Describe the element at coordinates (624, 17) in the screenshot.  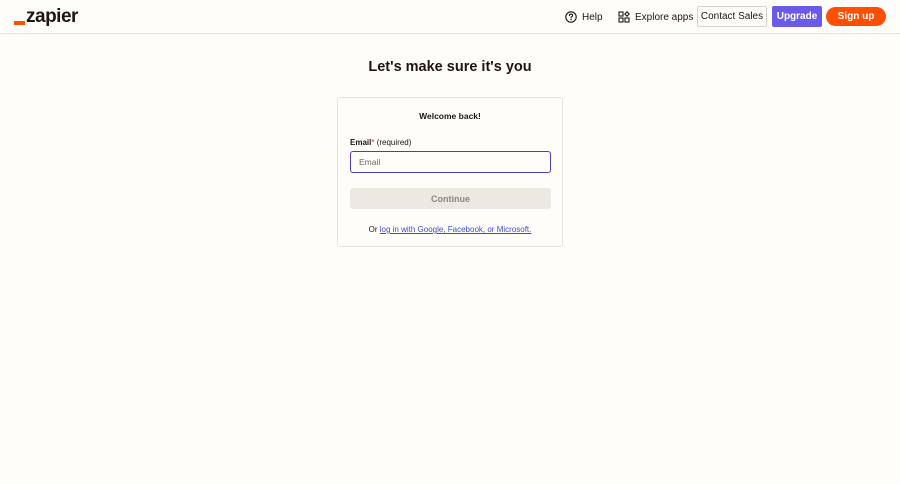
I see `apps-grid-icon` at that location.